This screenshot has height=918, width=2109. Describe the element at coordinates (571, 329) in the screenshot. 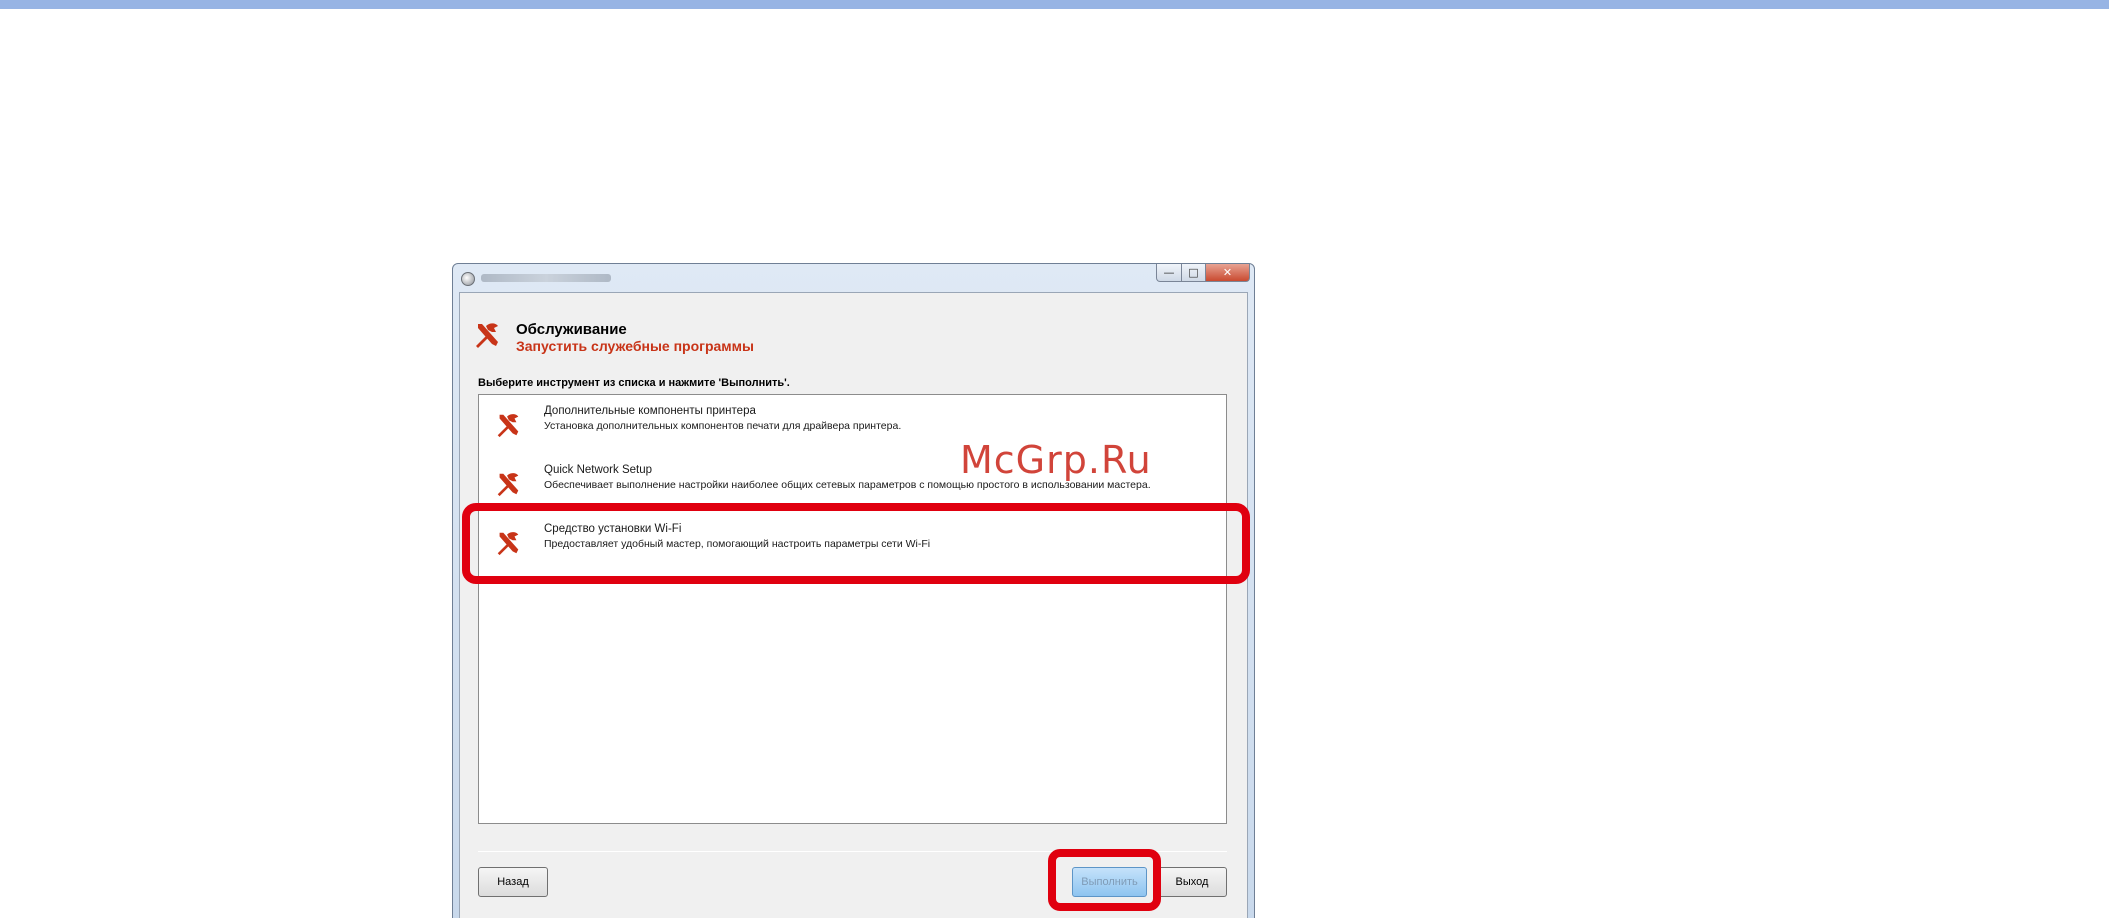

I see `page-title: Обслуживание` at that location.